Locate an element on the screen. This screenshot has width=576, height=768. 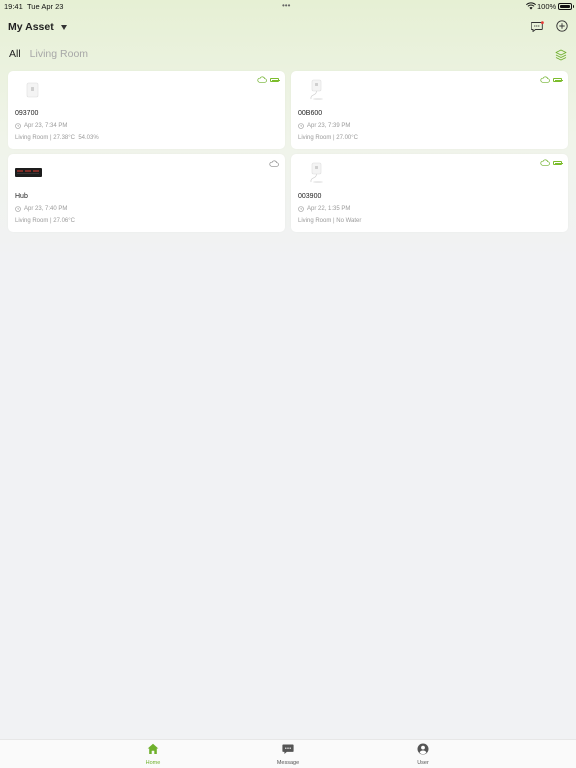
device-time: Apr 23, 7:34 PM is located at coordinates (46, 126).